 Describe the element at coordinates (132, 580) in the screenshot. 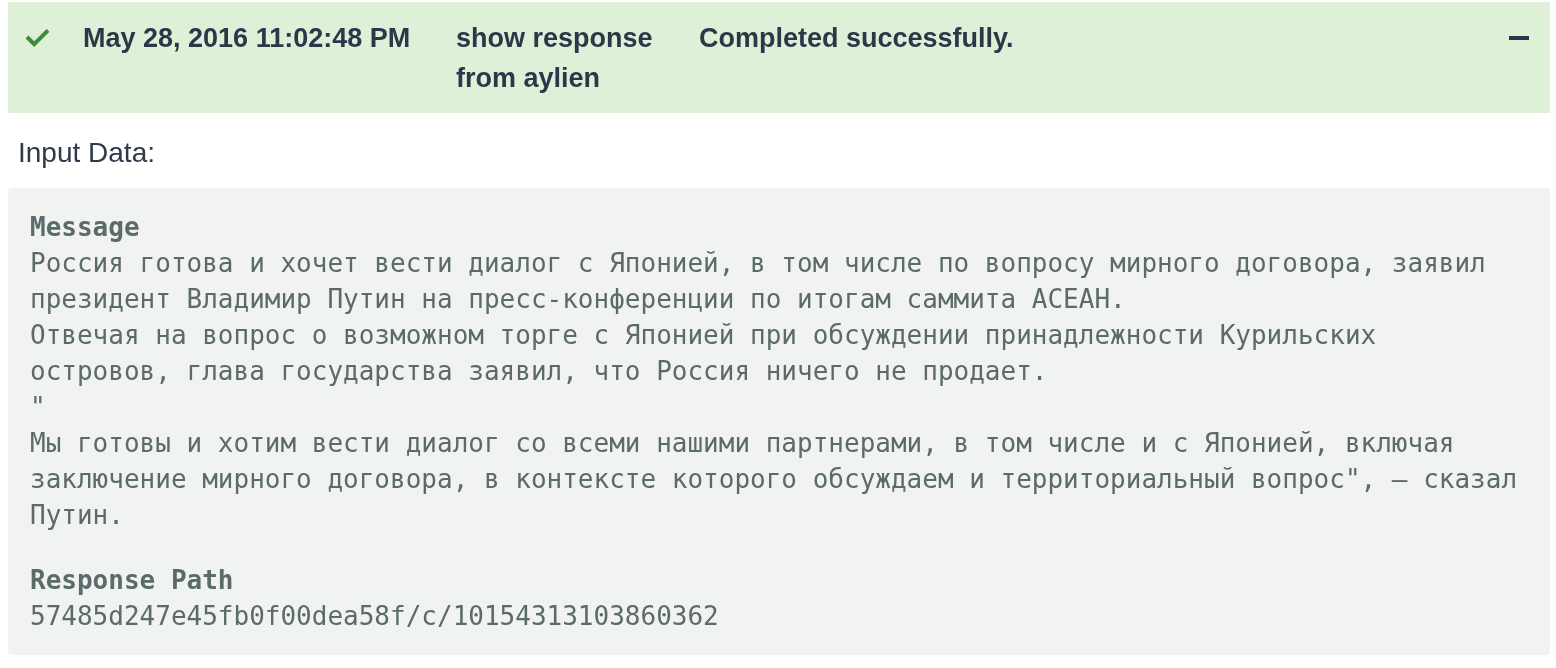

I see `field-label: Response Path` at that location.